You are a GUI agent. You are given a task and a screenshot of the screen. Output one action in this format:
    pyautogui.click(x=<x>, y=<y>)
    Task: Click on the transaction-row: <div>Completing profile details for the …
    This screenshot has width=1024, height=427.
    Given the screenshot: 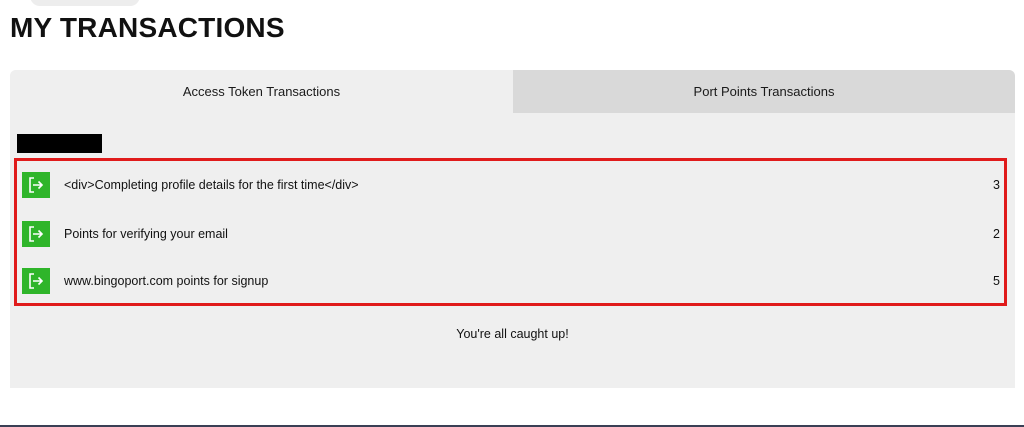 What is the action you would take?
    pyautogui.click(x=512, y=185)
    